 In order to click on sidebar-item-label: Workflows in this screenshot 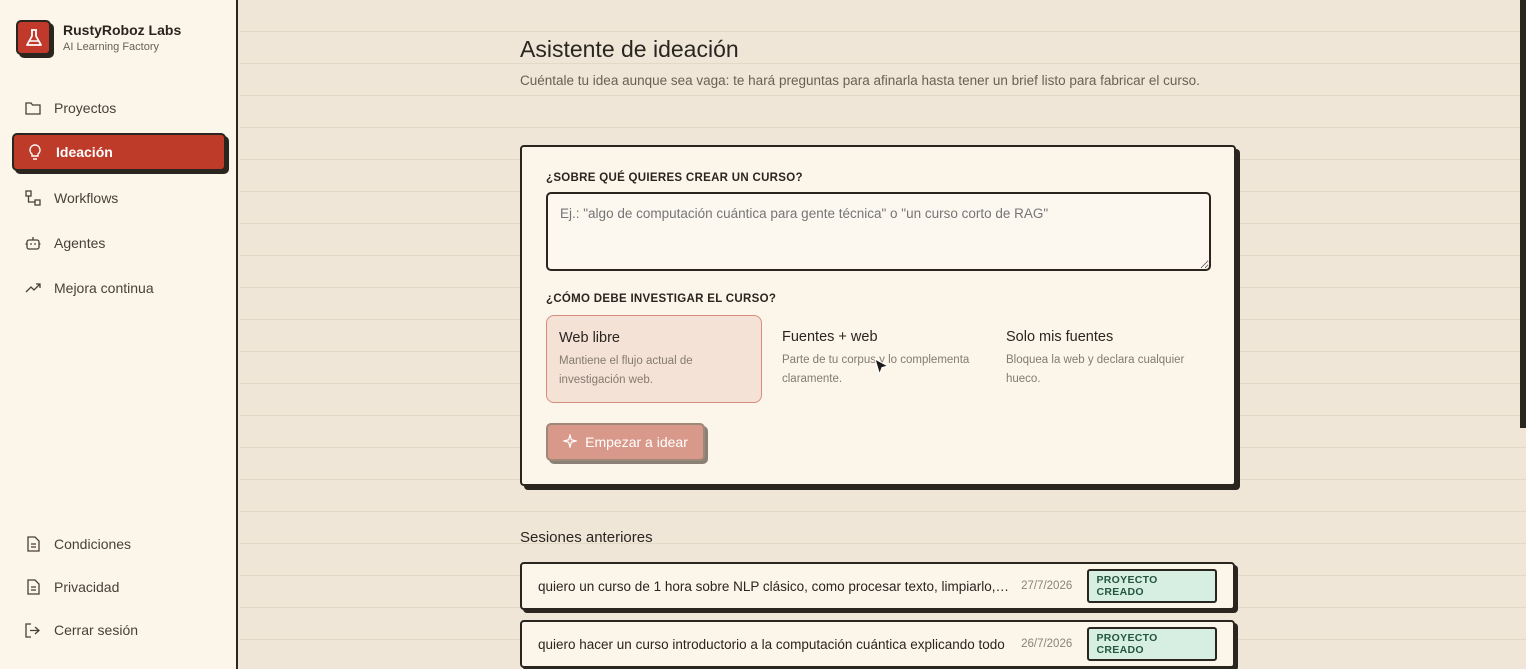, I will do `click(86, 198)`.